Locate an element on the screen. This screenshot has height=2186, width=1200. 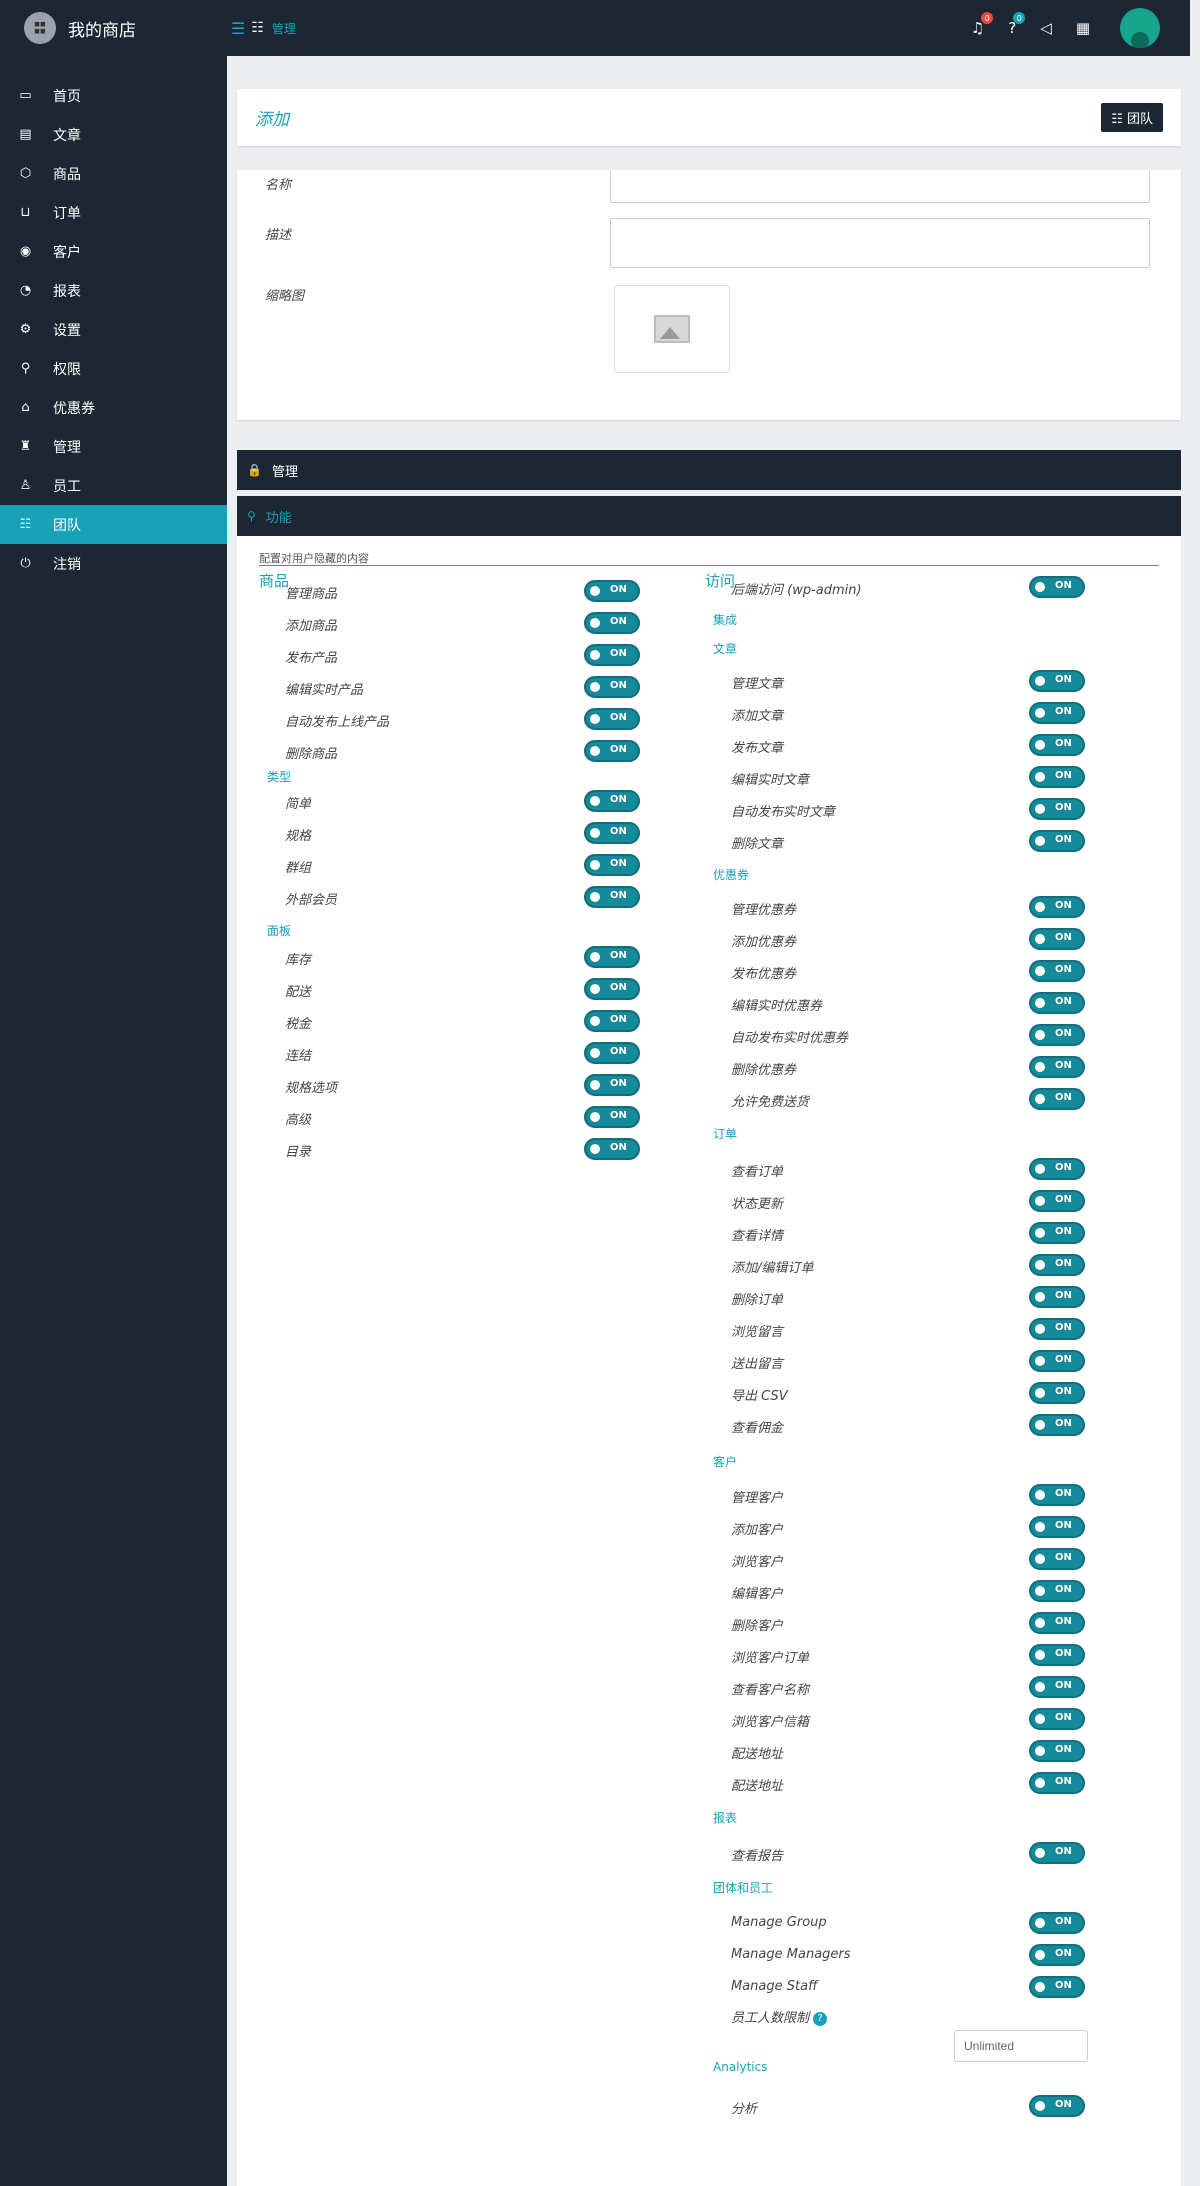
sidebar-item: ⚲ 权限 is located at coordinates (113, 368).